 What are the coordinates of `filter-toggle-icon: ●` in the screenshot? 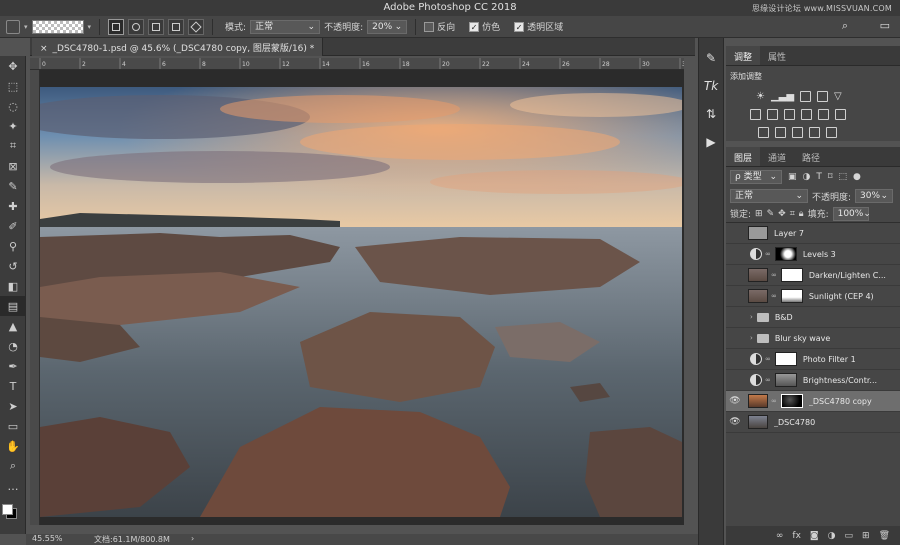 It's located at (857, 177).